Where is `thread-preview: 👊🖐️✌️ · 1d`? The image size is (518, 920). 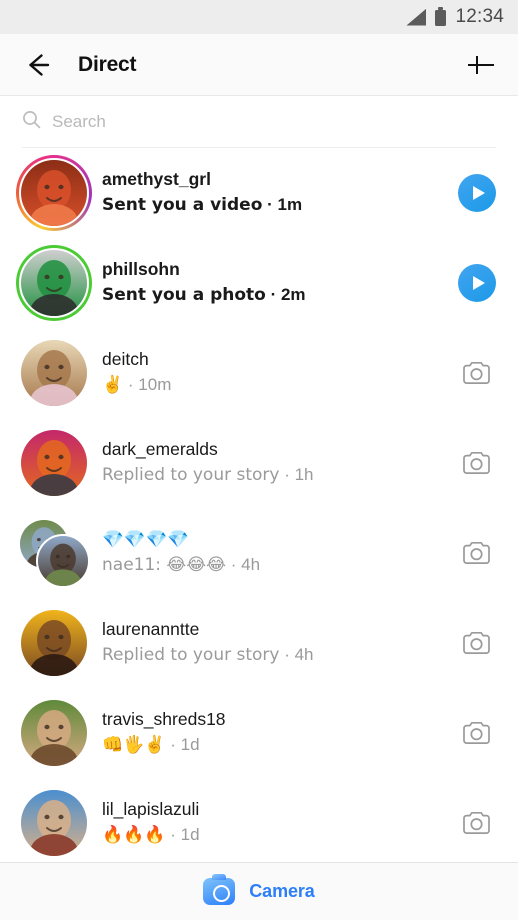 thread-preview: 👊🖐️✌️ · 1d is located at coordinates (151, 744).